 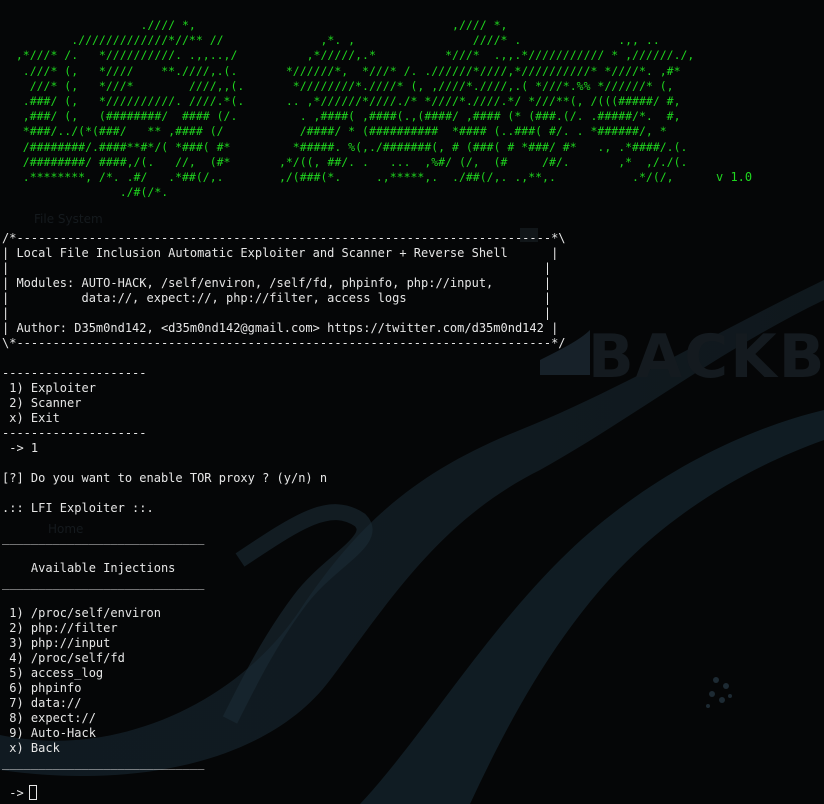 I want to click on injection-item-phpinfo: 6) phpinfo, so click(x=42, y=688).